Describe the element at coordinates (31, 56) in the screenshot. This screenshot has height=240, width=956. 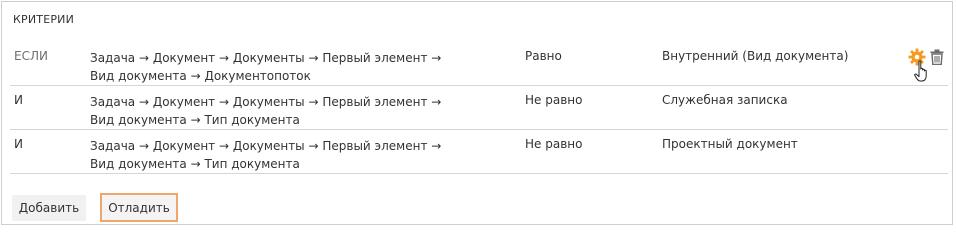
I see `row-keyword: ЕСЛИ` at that location.